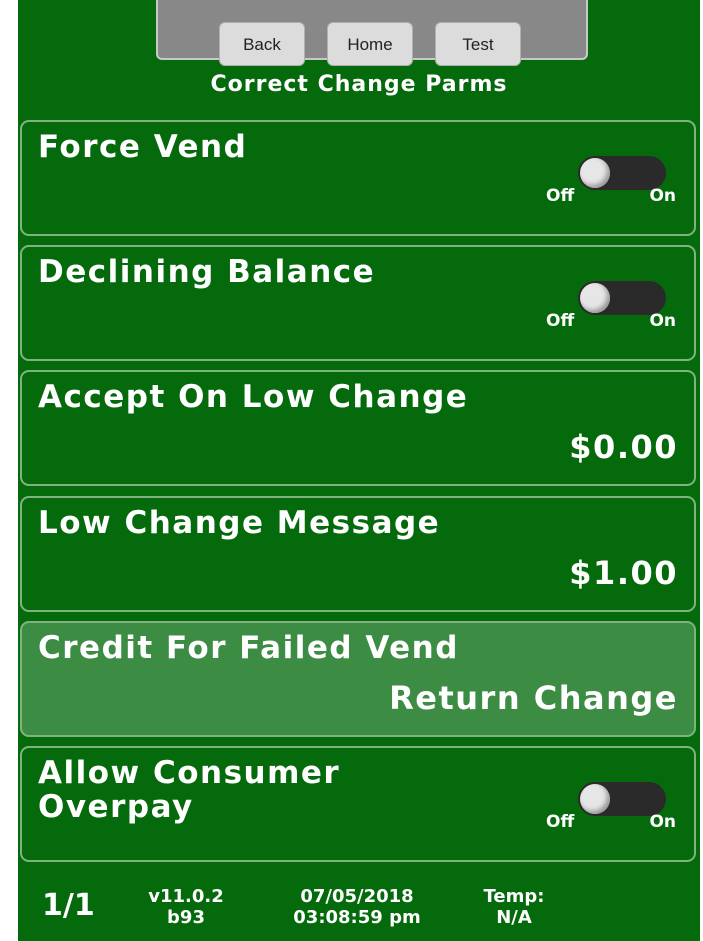  I want to click on time-text: 03:08:59 pm, so click(357, 917).